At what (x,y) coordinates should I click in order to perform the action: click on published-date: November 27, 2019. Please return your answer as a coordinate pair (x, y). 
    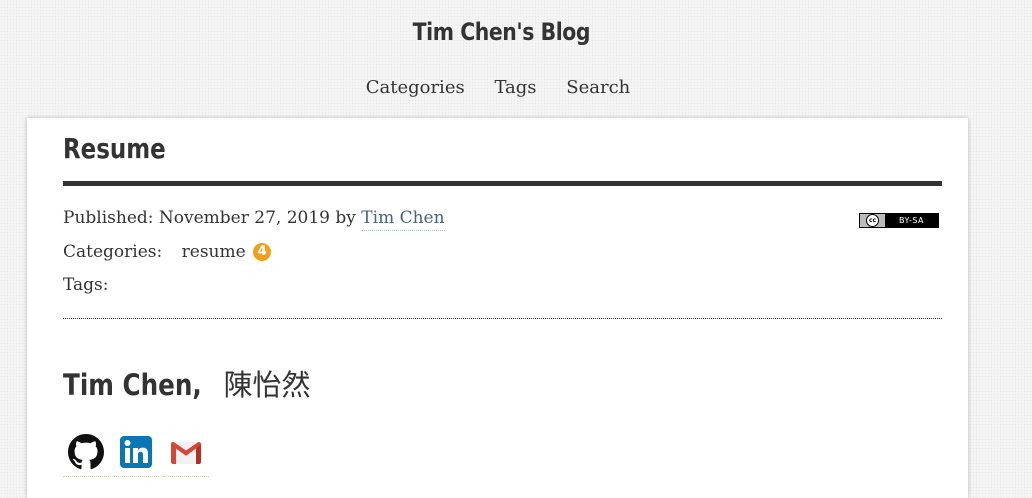
    Looking at the image, I should click on (244, 218).